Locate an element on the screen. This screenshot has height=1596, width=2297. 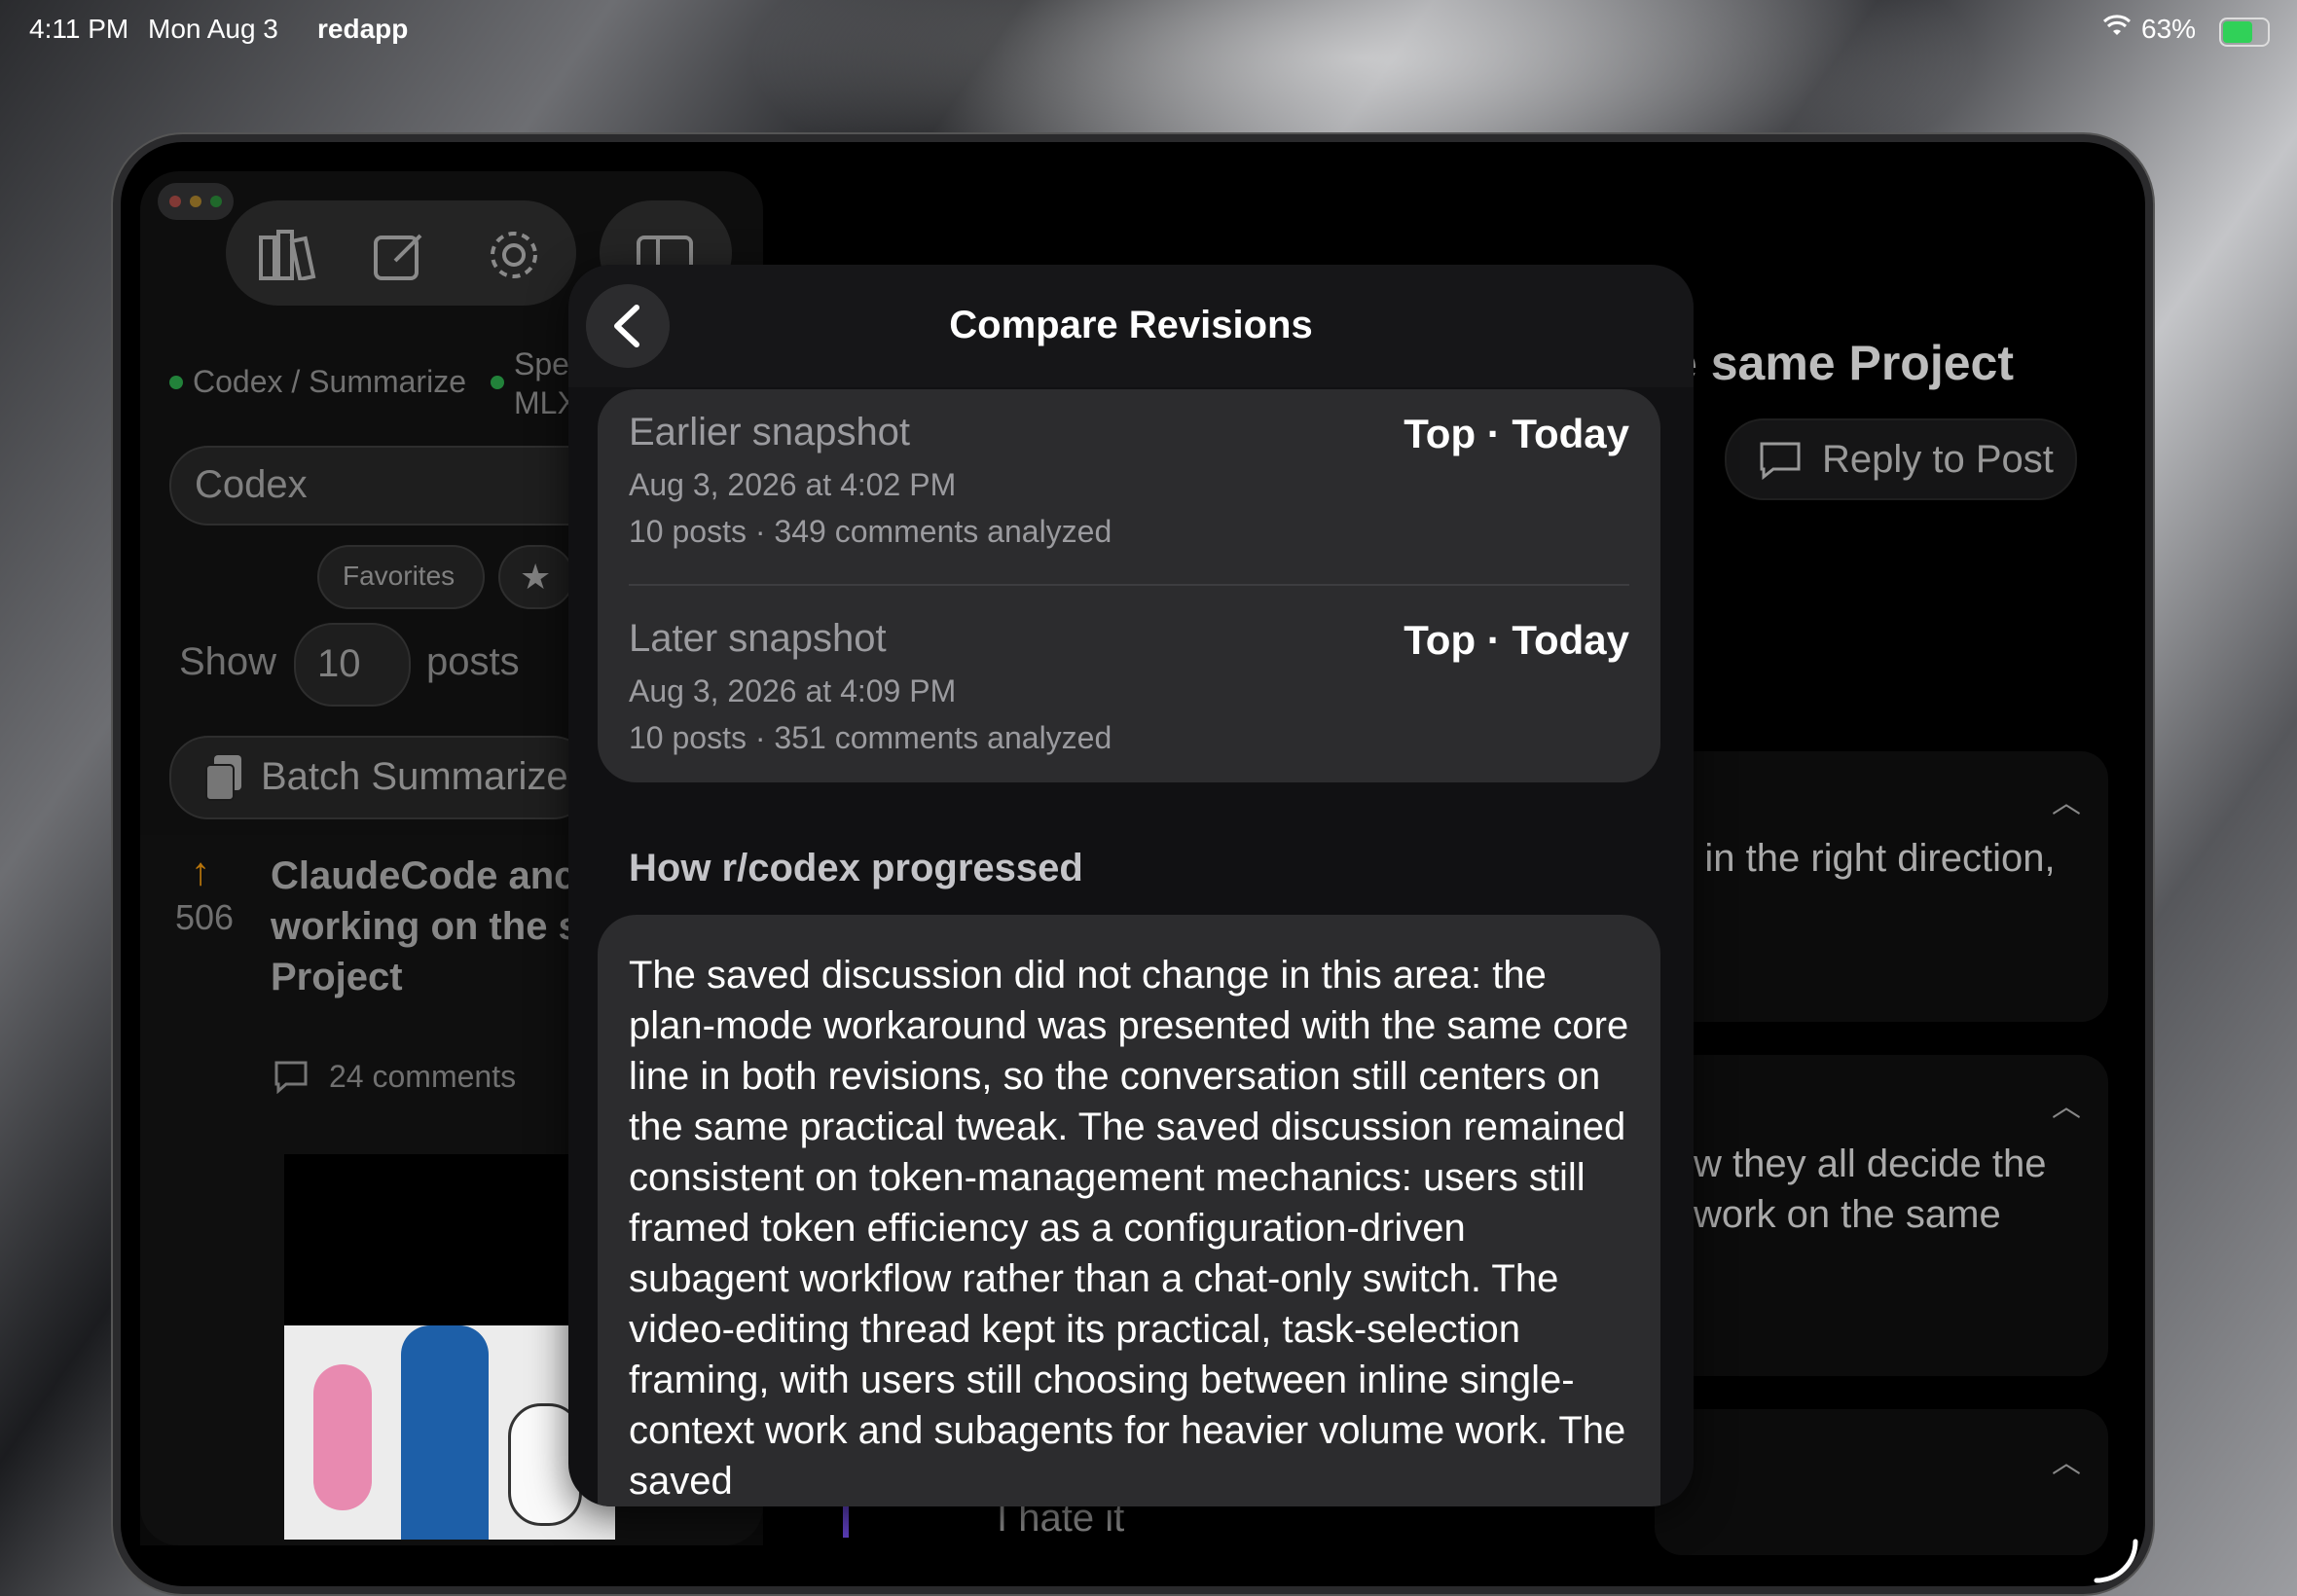
star-icon: ★ is located at coordinates (536, 577).